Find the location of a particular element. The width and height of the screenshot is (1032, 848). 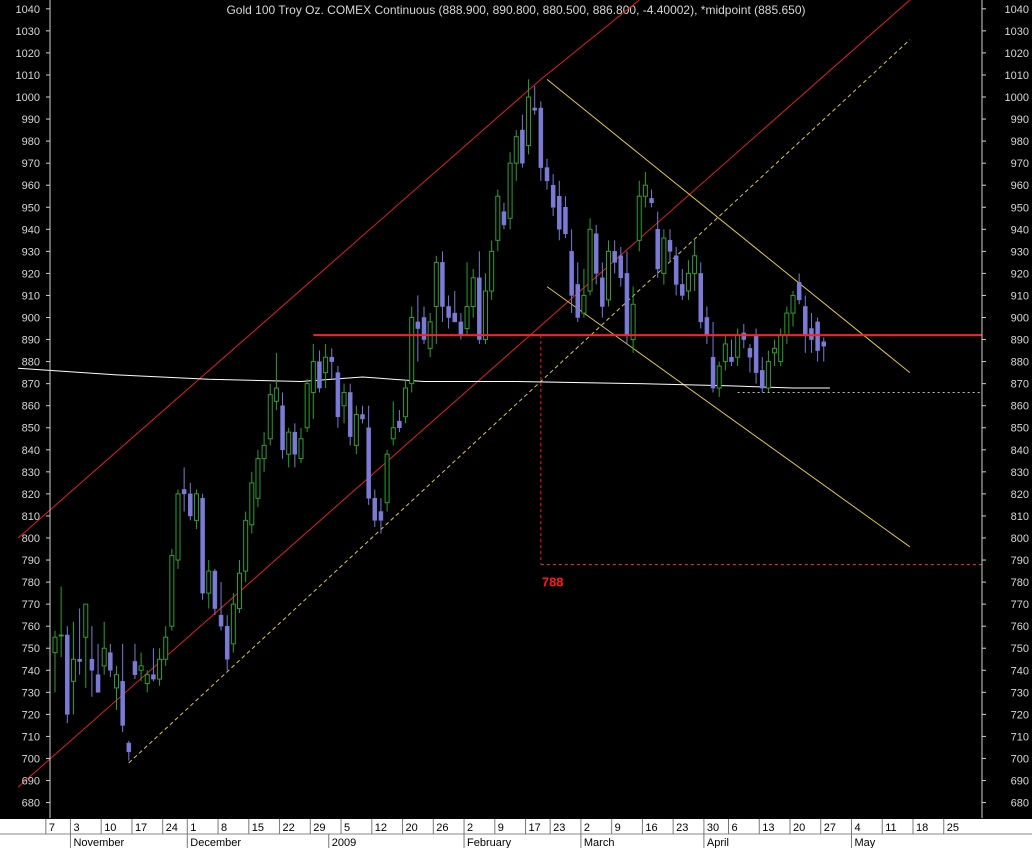

x-month-label: April is located at coordinates (718, 842).